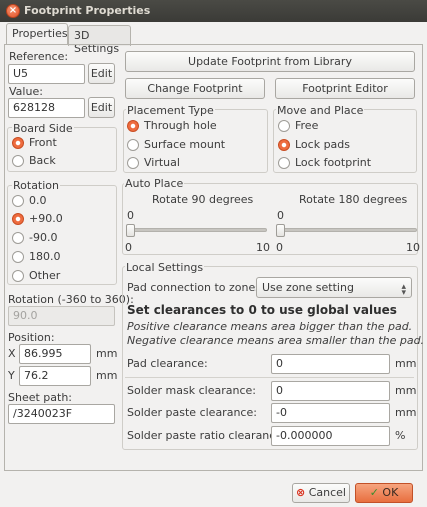 The height and width of the screenshot is (507, 427). Describe the element at coordinates (180, 125) in the screenshot. I see `radio-label: Through hole` at that location.